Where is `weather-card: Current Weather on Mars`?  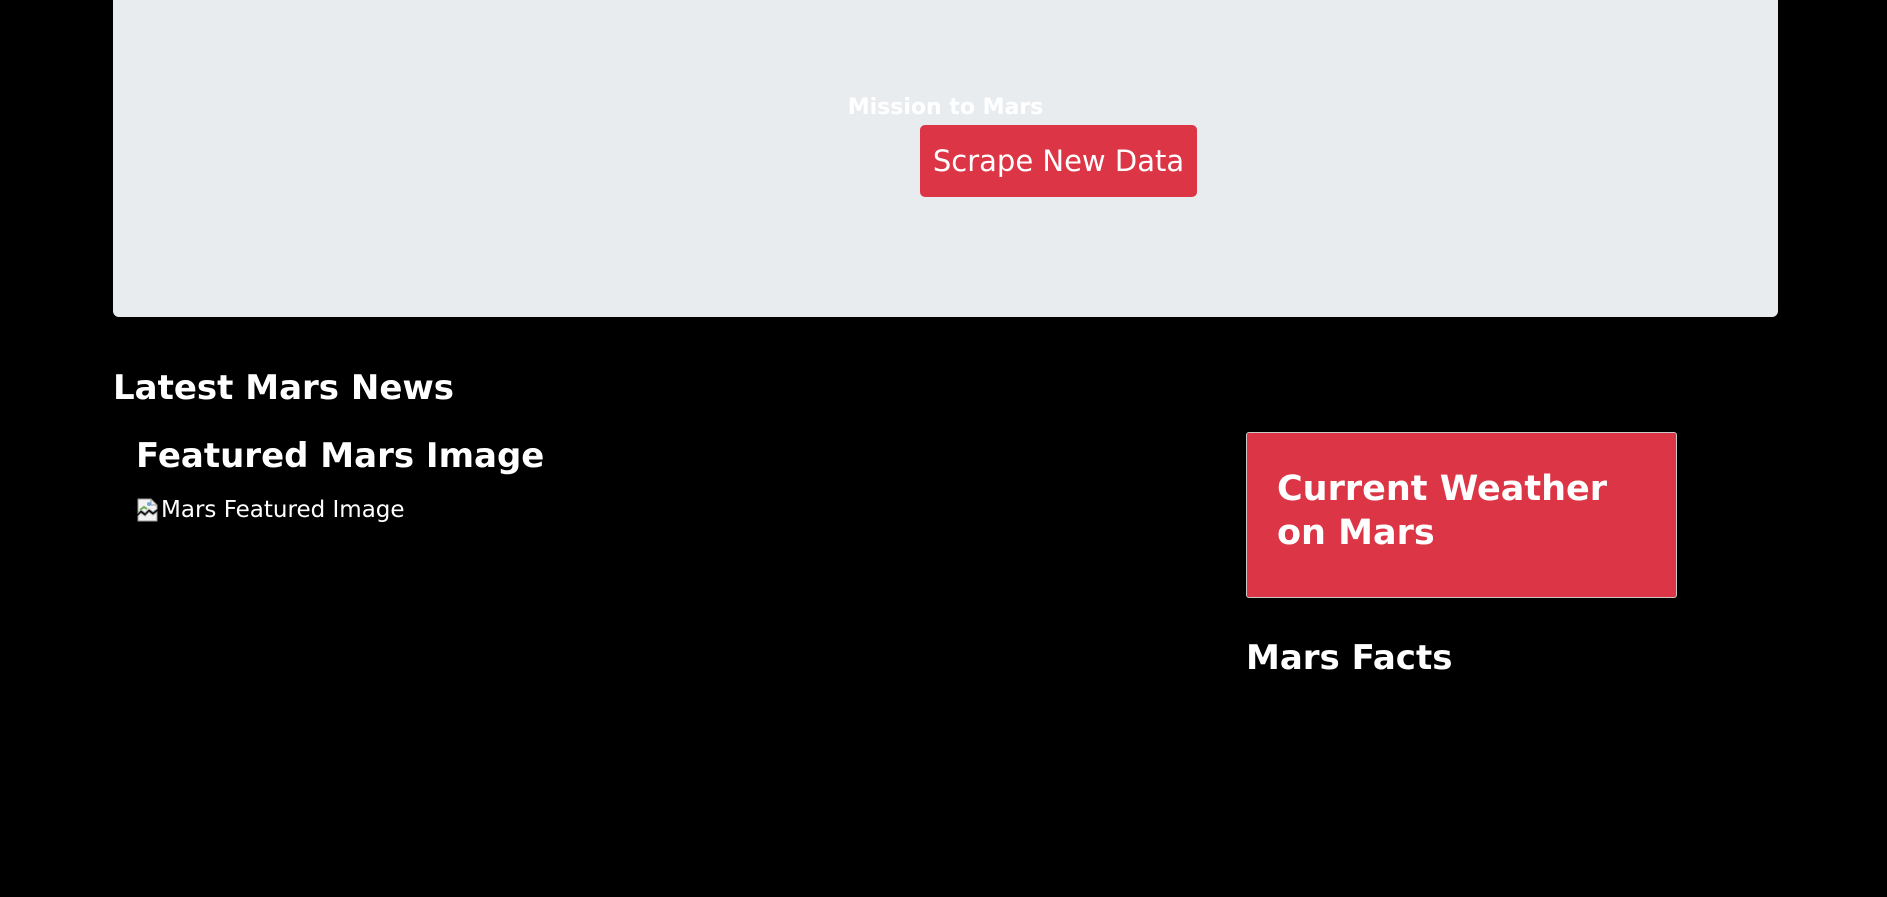 weather-card: Current Weather on Mars is located at coordinates (1461, 515).